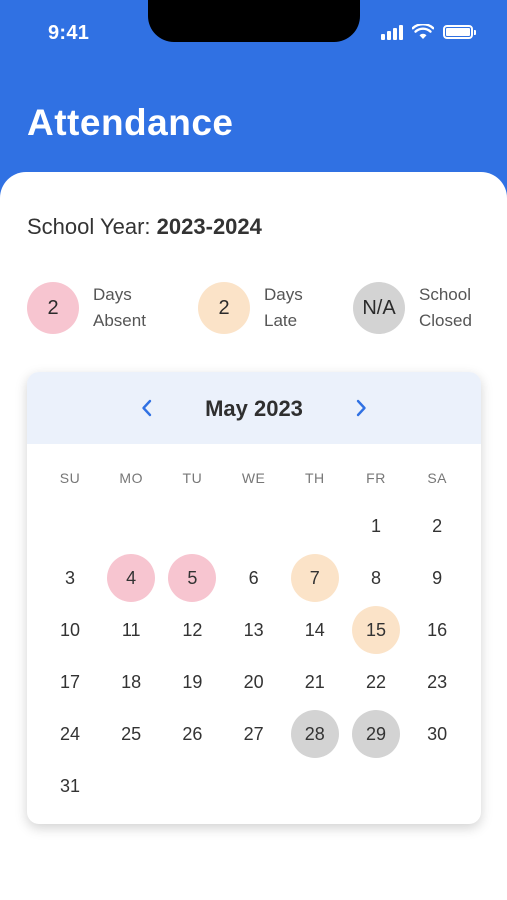 Image resolution: width=507 pixels, height=900 pixels. I want to click on calendar-day-1: 1, so click(376, 526).